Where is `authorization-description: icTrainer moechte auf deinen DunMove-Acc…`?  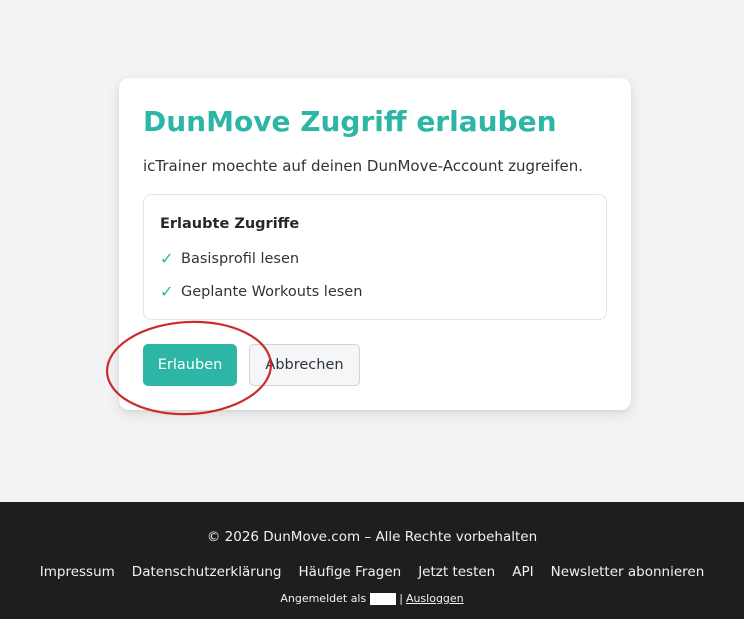
authorization-description: icTrainer moechte auf deinen DunMove-Acc… is located at coordinates (363, 166).